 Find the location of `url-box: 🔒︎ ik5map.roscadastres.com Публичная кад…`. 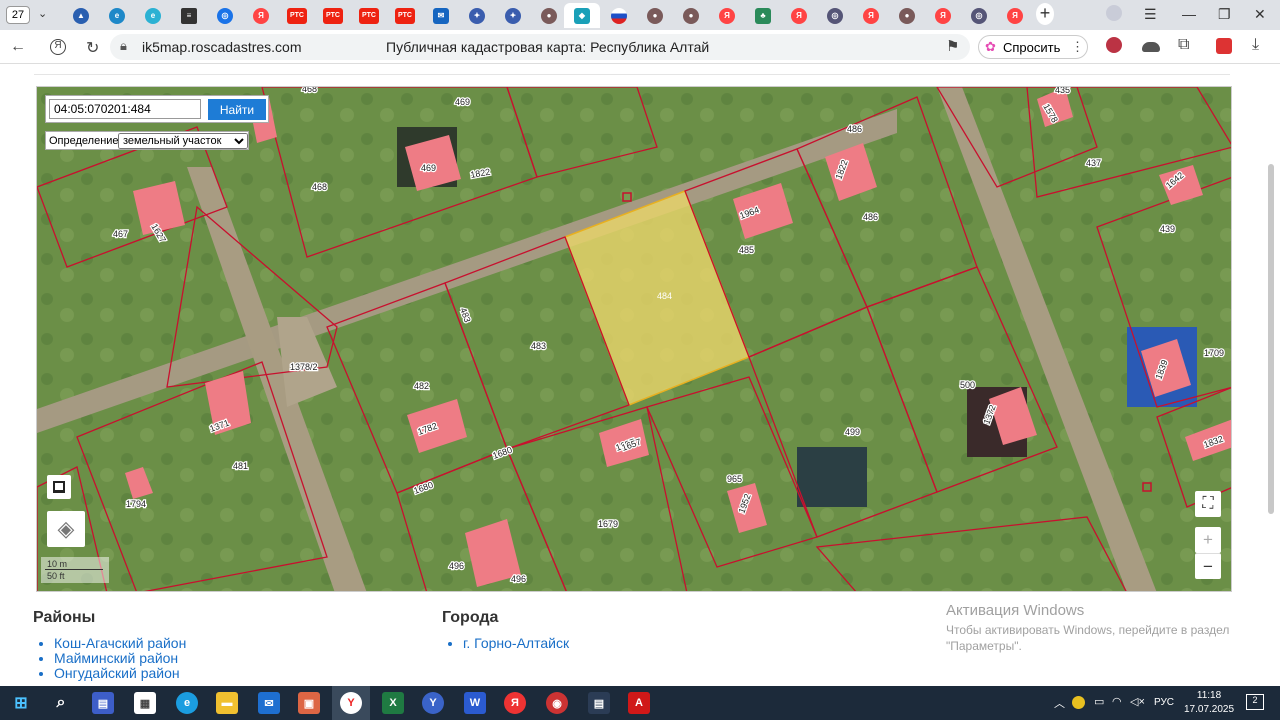

url-box: 🔒︎ ik5map.roscadastres.com Публичная кад… is located at coordinates (540, 47).